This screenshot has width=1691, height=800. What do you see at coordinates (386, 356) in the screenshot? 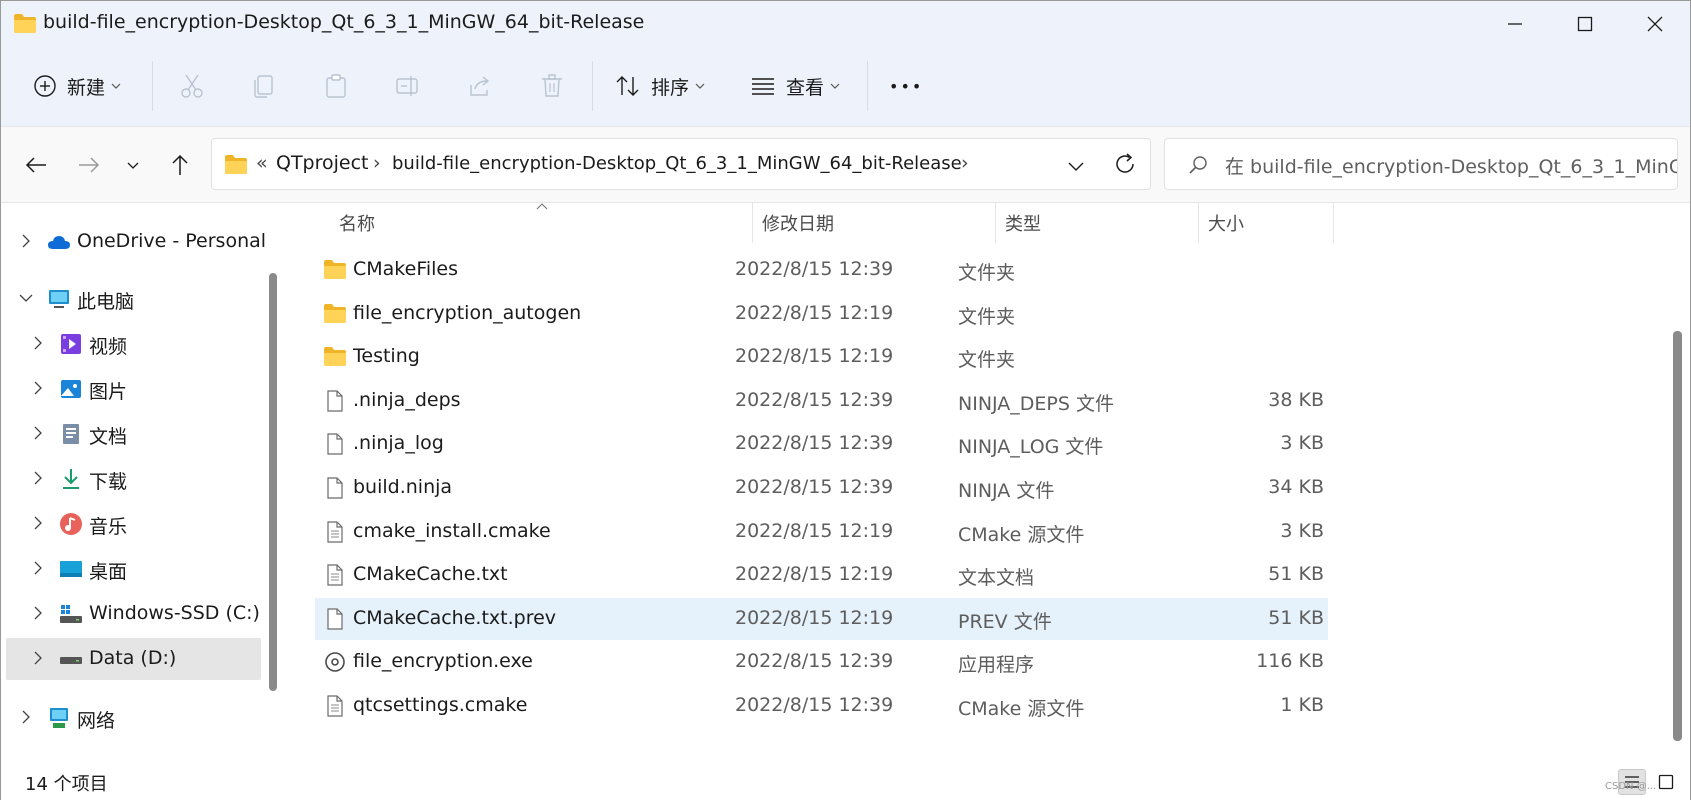
I see `file-name: Testing` at bounding box center [386, 356].